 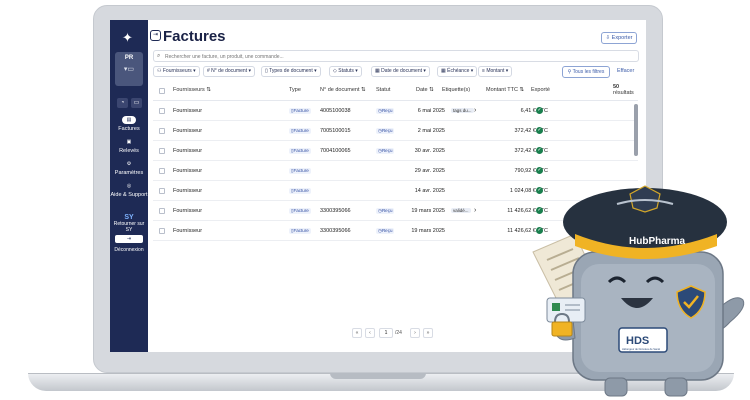 What do you see at coordinates (129, 186) in the screenshot?
I see `help-icon: ◎` at bounding box center [129, 186].